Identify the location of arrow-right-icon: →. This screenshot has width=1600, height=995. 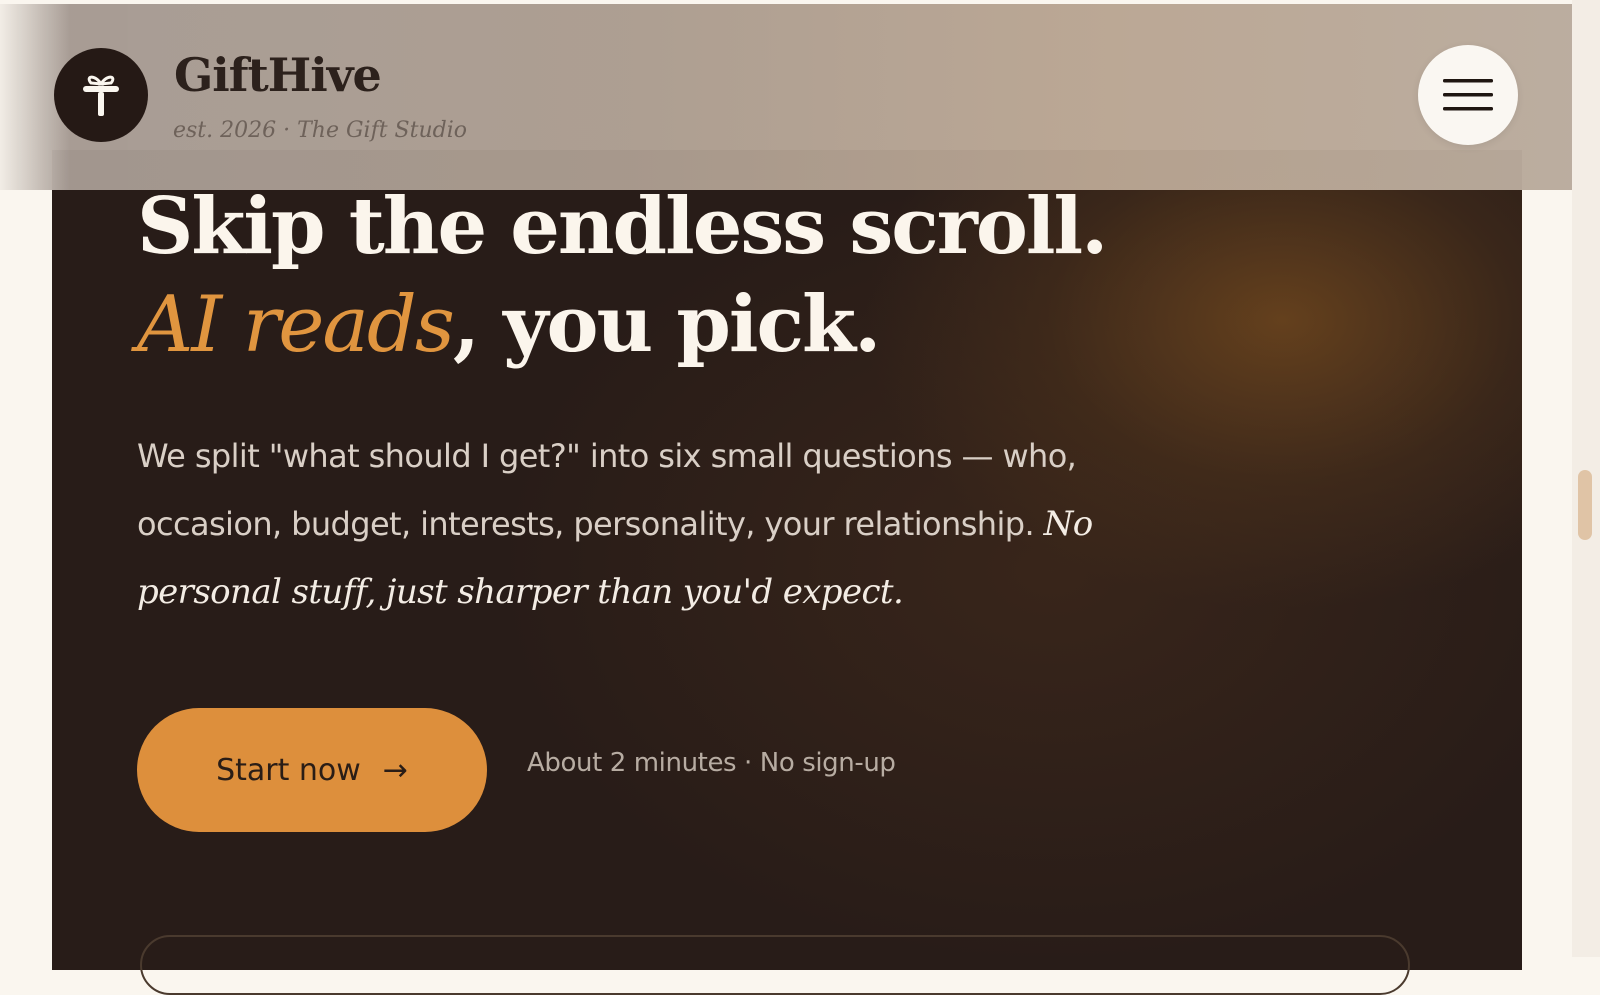
(395, 770).